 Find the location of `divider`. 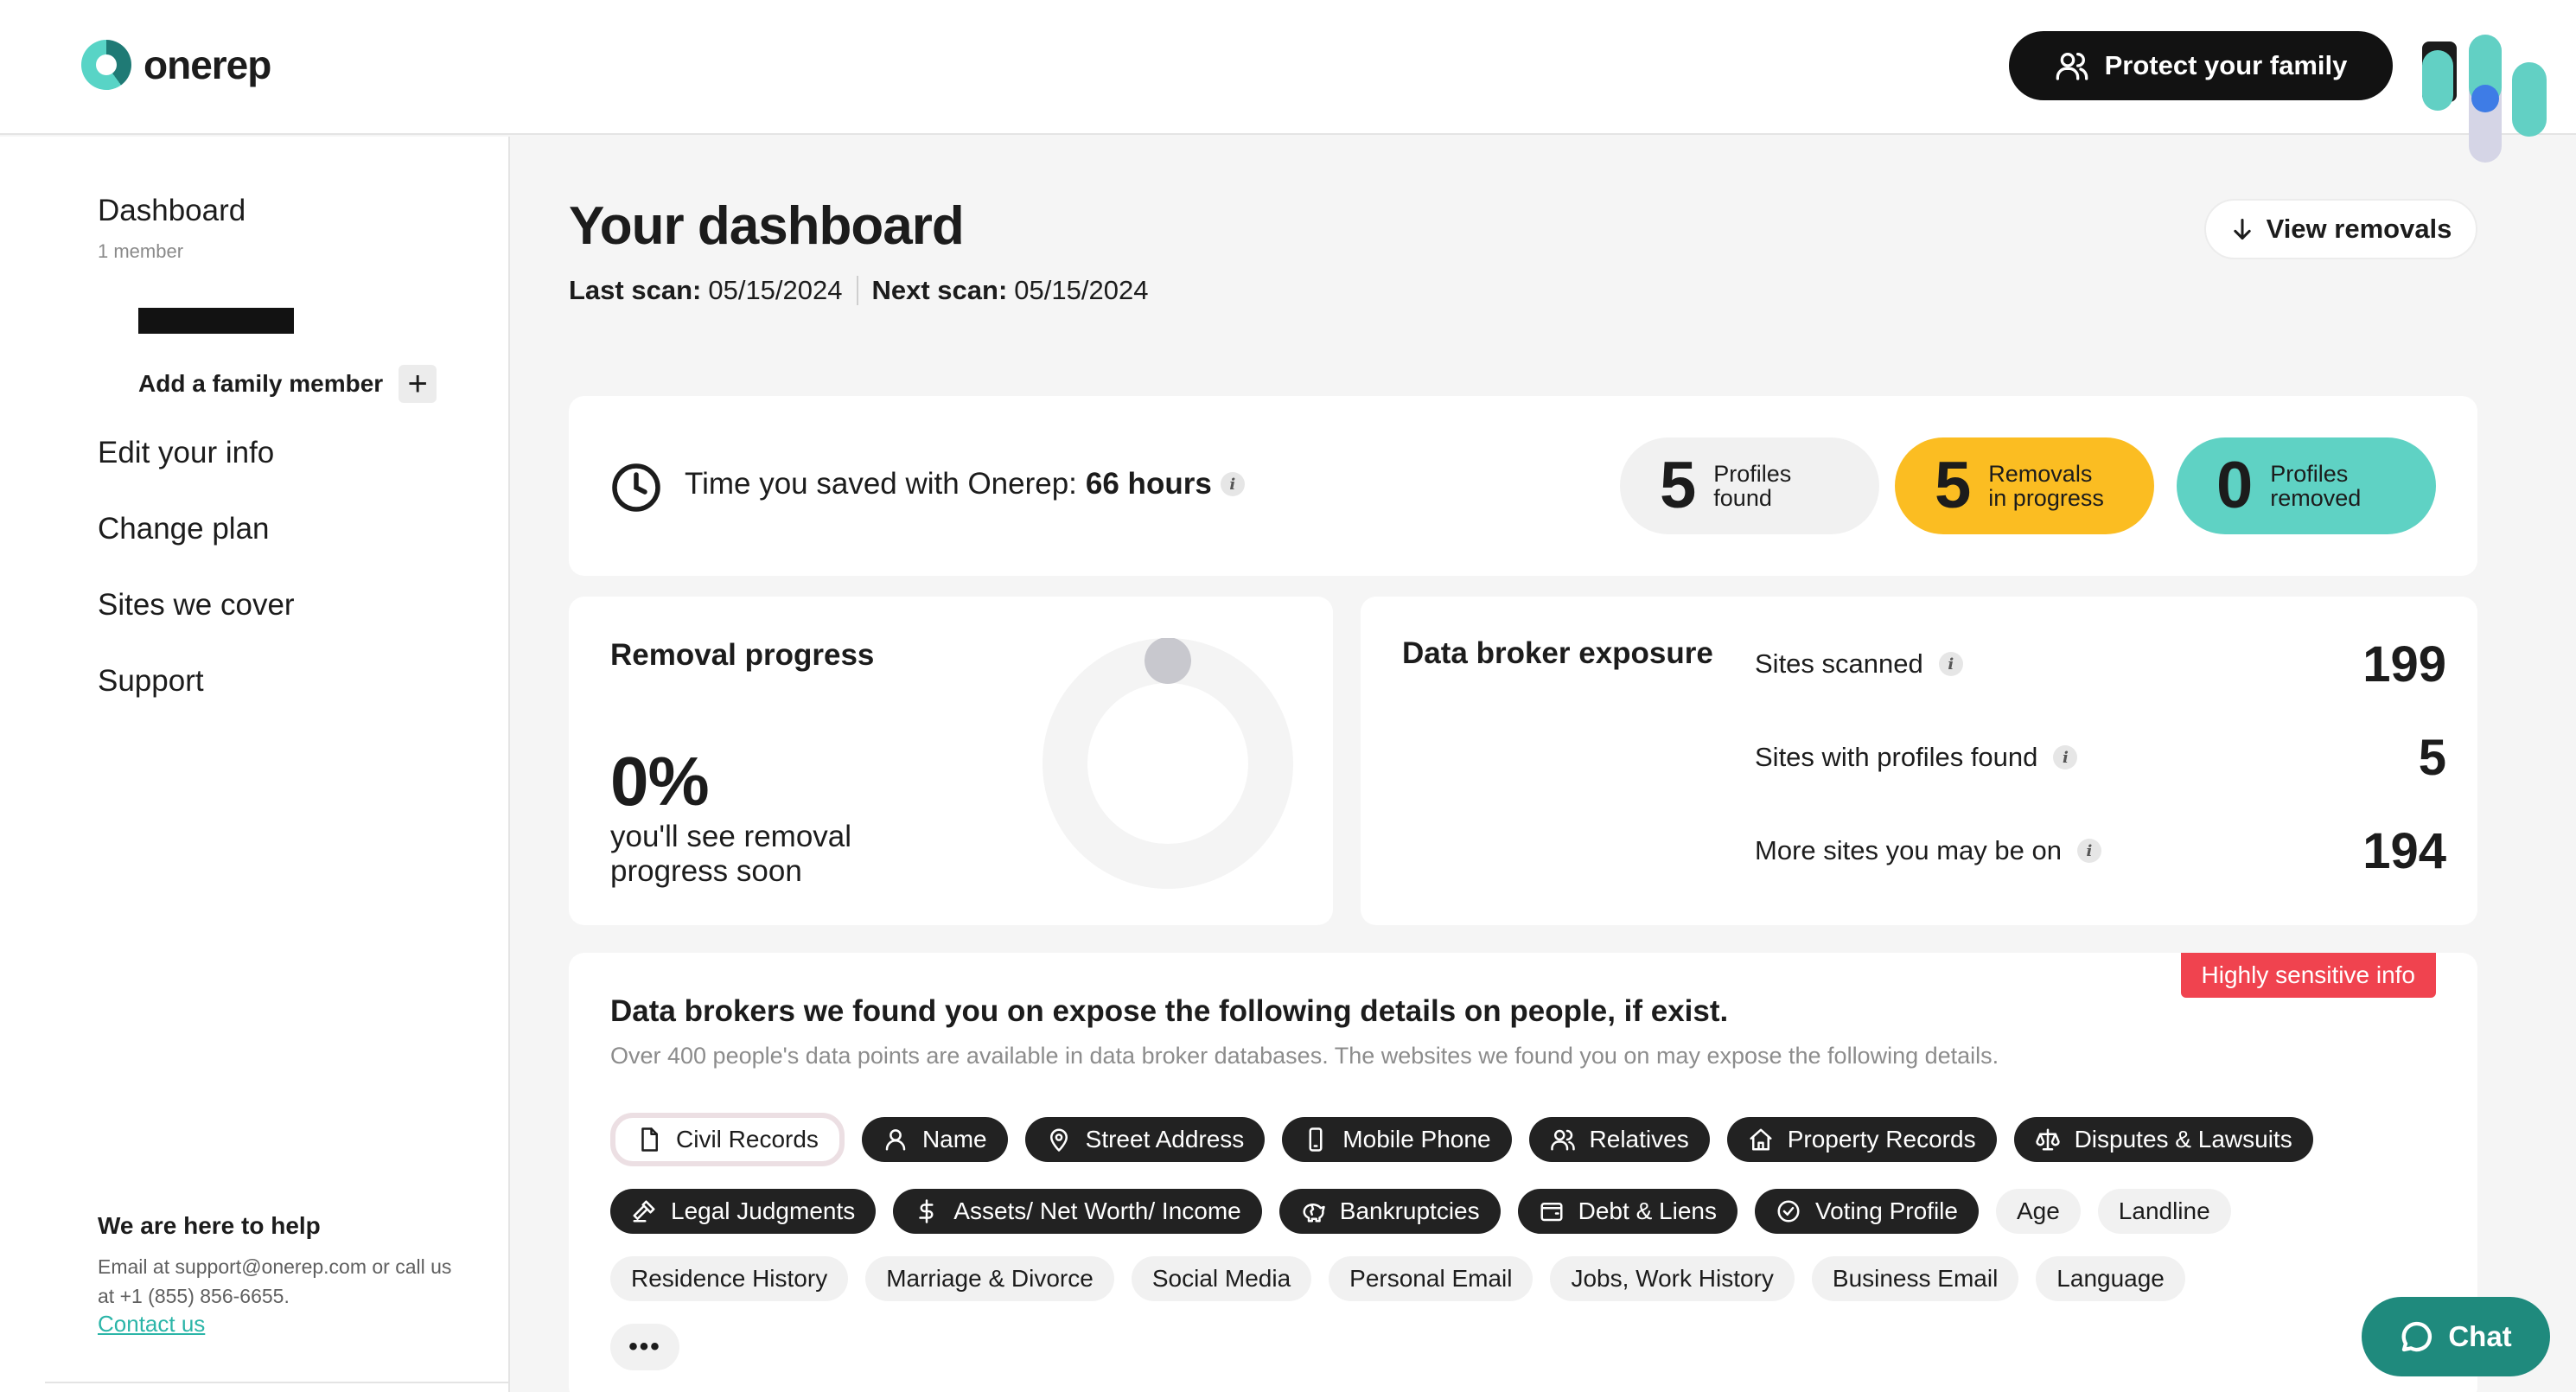

divider is located at coordinates (857, 290).